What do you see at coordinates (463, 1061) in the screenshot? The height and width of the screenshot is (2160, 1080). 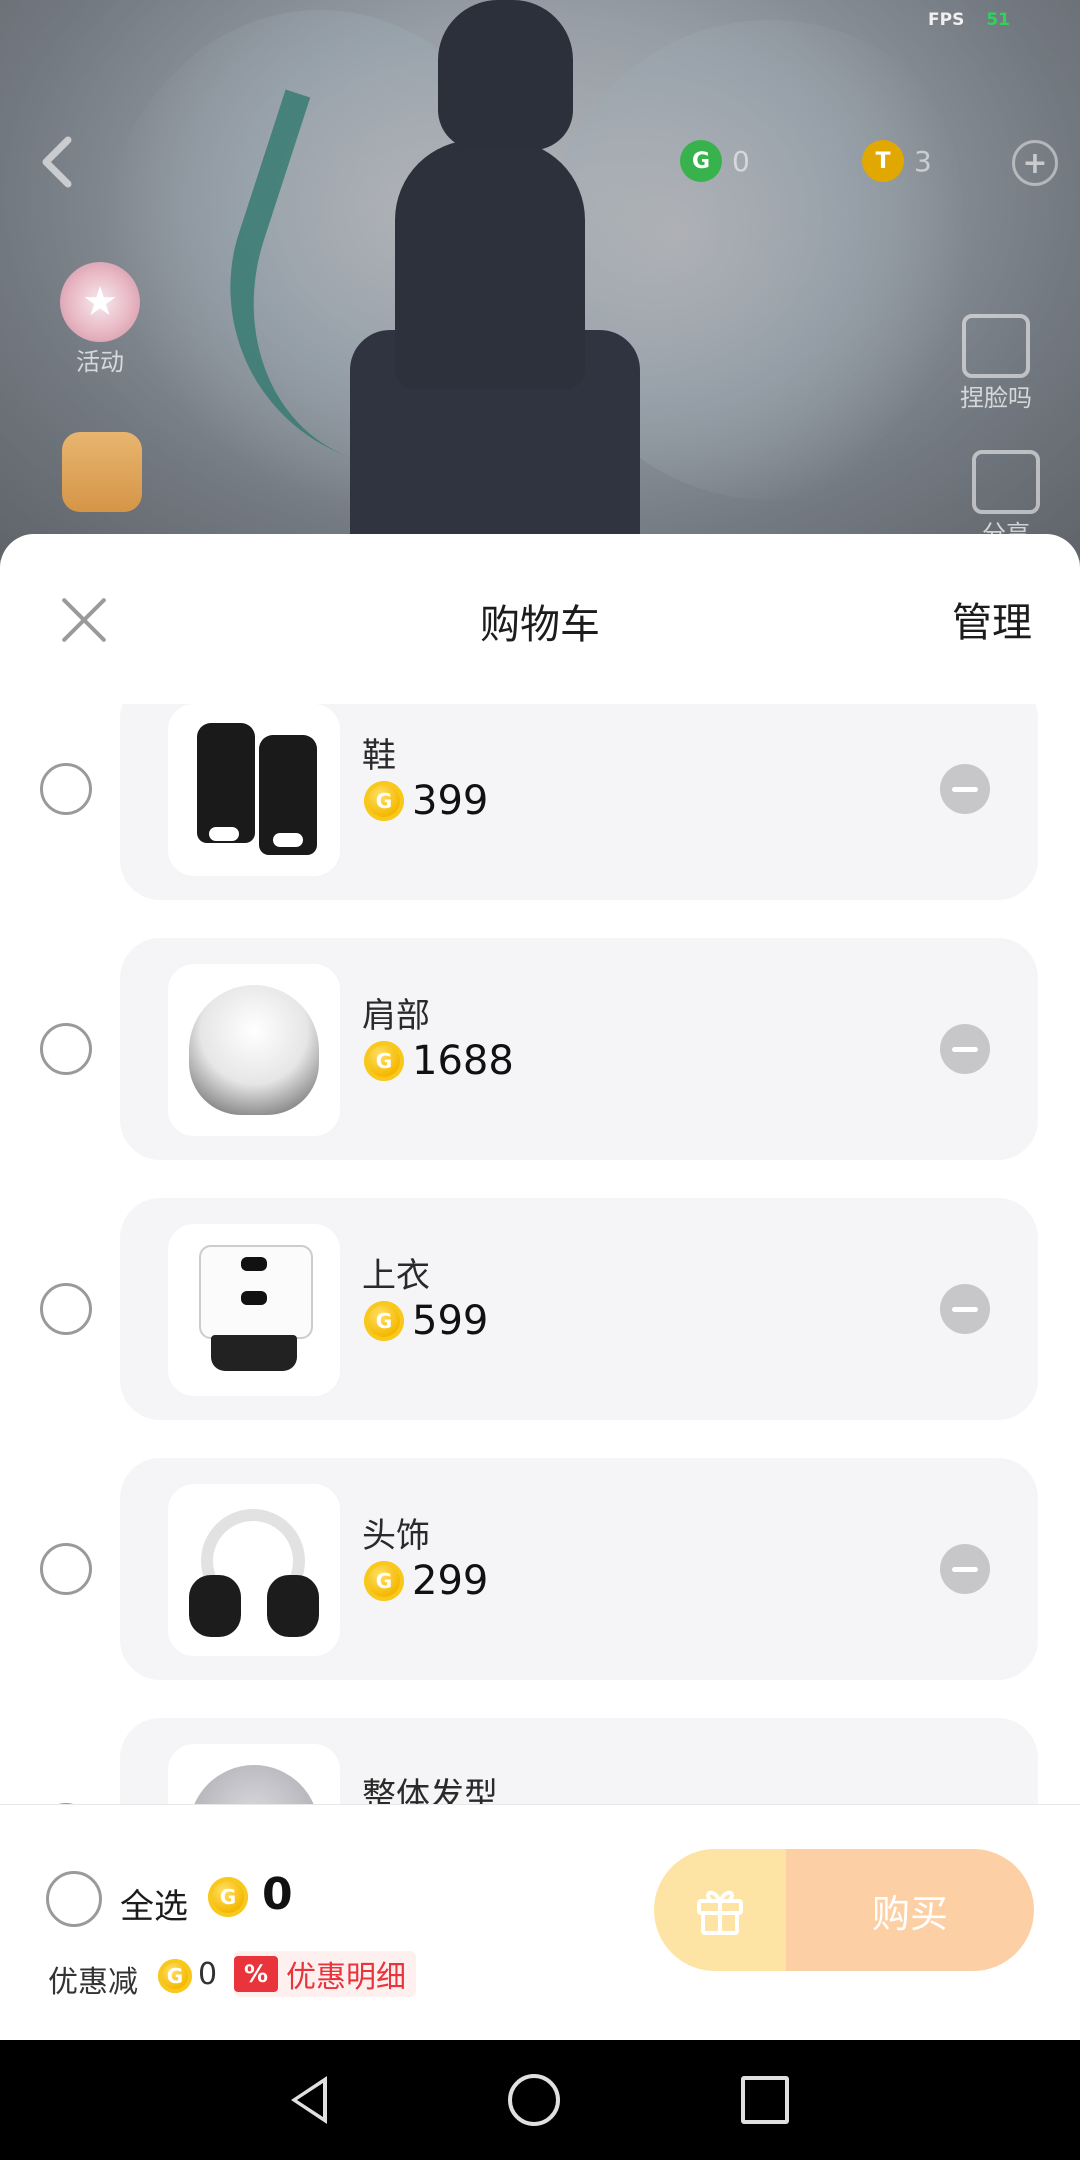 I see `item-price-value: 1688` at bounding box center [463, 1061].